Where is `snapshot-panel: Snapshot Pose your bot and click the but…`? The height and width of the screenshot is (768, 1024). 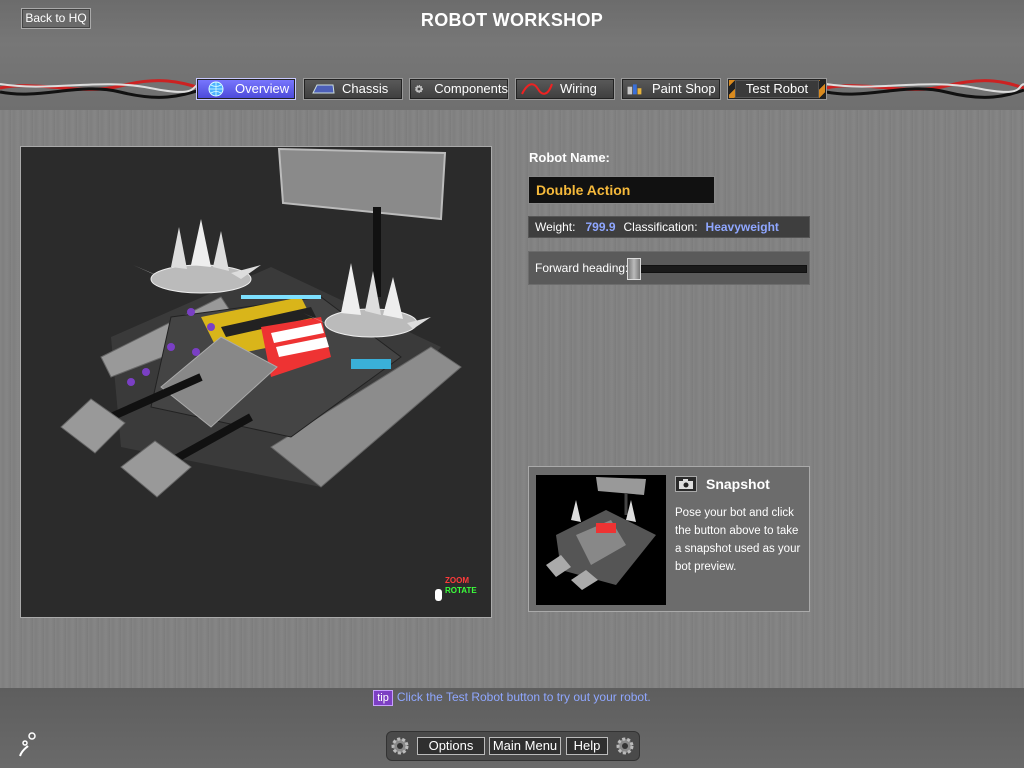
snapshot-panel: Snapshot Pose your bot and click the but… is located at coordinates (669, 539).